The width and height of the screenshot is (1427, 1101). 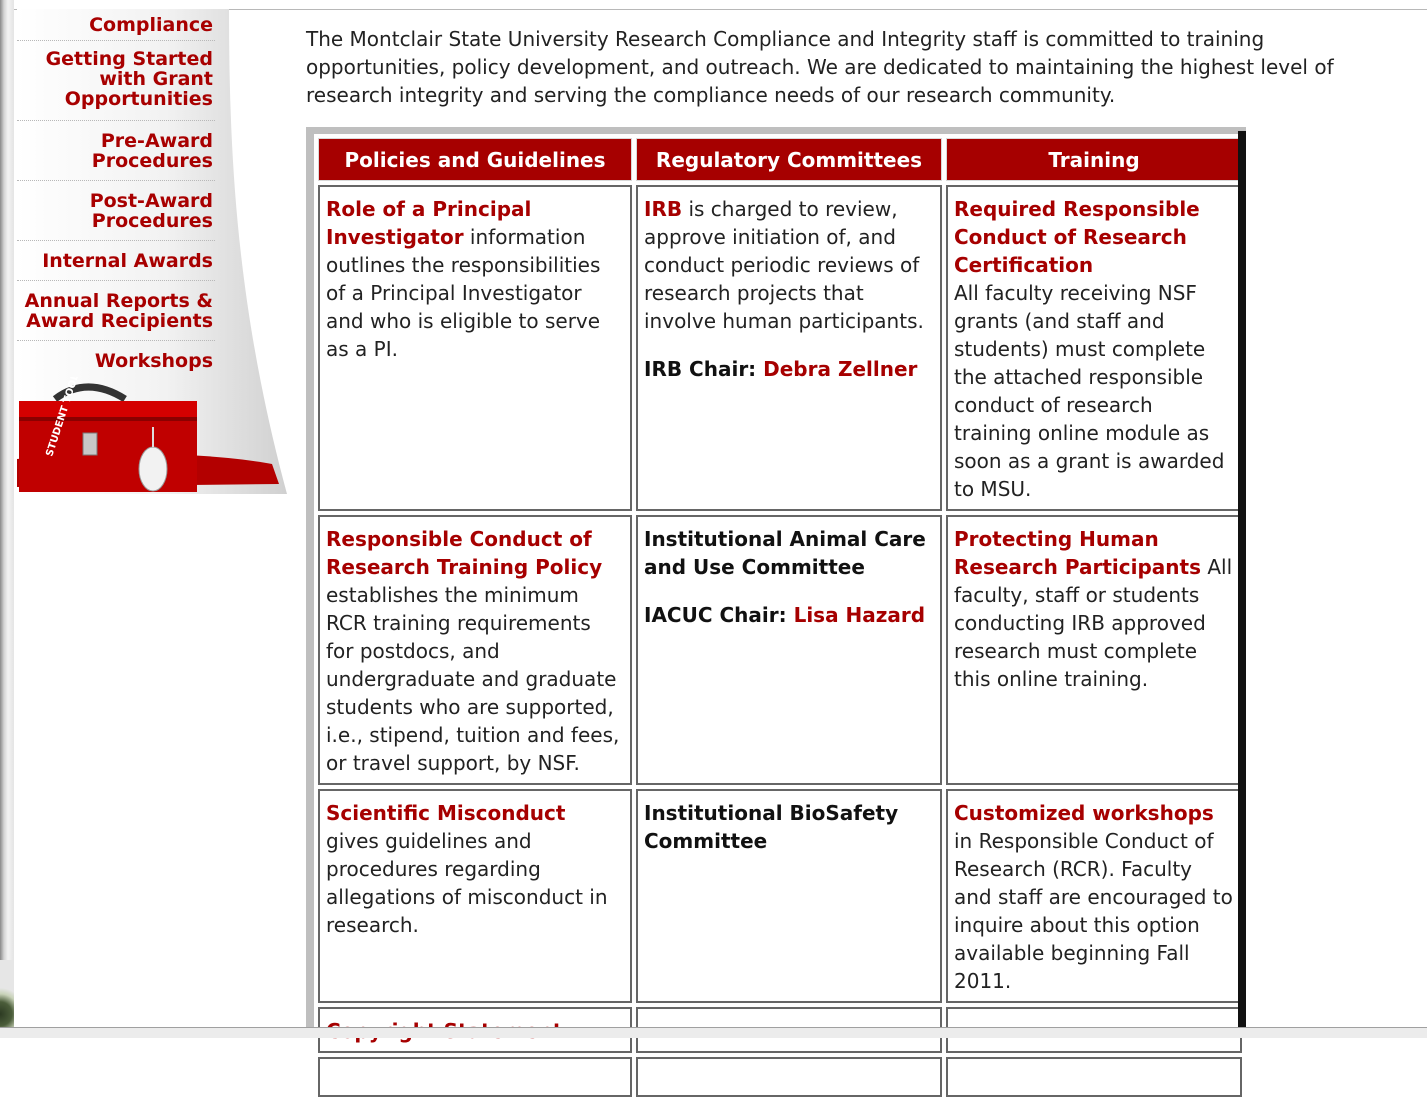 What do you see at coordinates (475, 159) in the screenshot?
I see `header-policies: Policies and Guidelines` at bounding box center [475, 159].